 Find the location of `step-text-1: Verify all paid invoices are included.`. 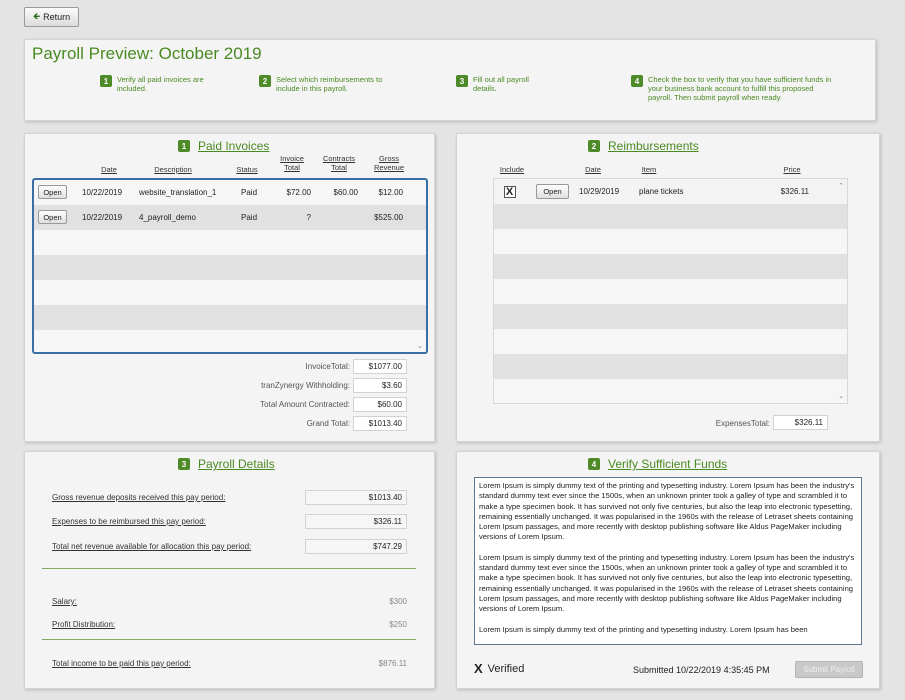

step-text-1: Verify all paid invoices are included. is located at coordinates (160, 84).